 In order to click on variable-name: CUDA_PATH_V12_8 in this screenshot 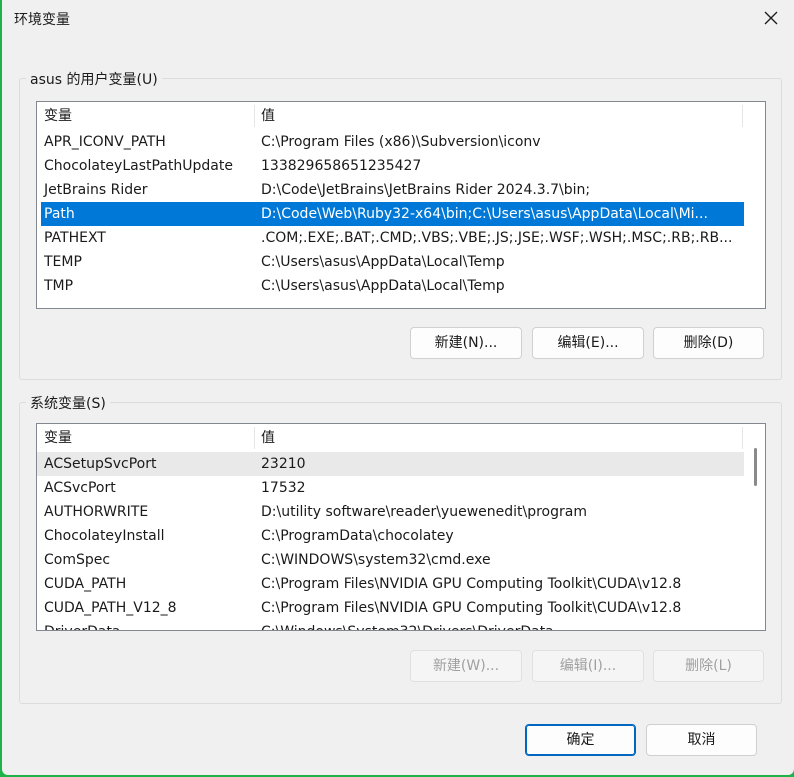, I will do `click(110, 608)`.